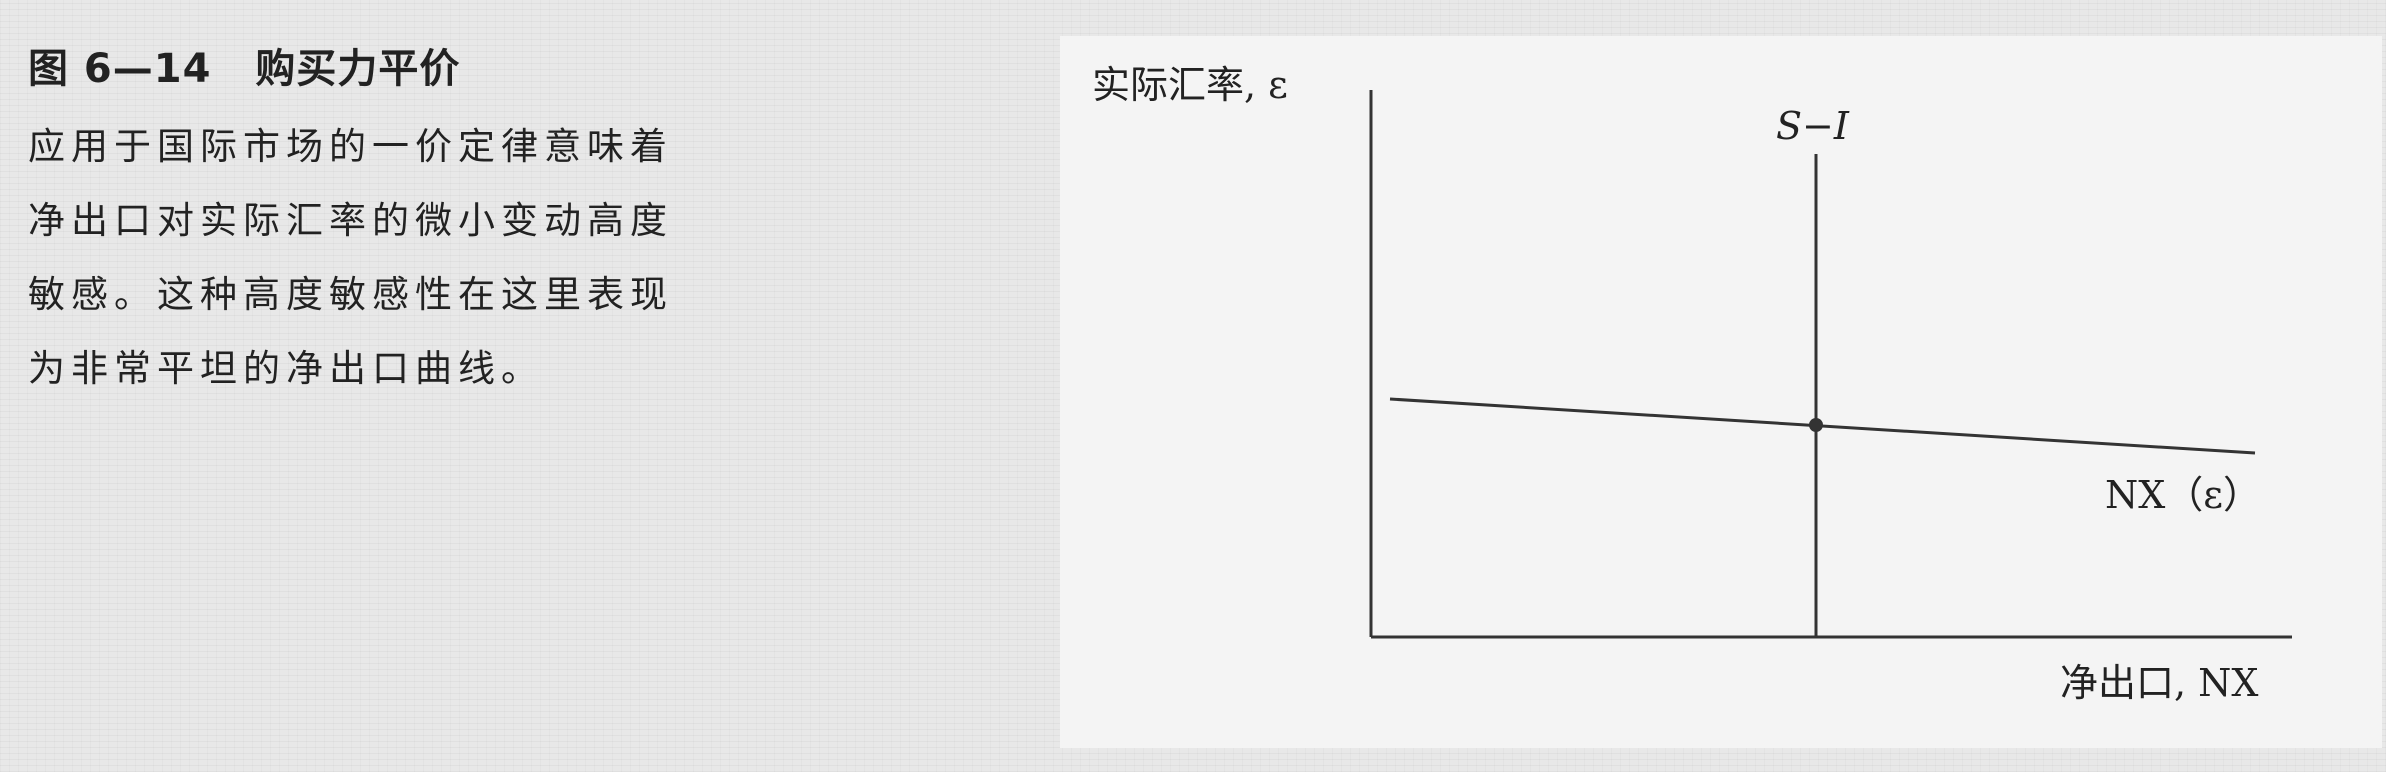  I want to click on equilibrium-point, so click(1816, 425).